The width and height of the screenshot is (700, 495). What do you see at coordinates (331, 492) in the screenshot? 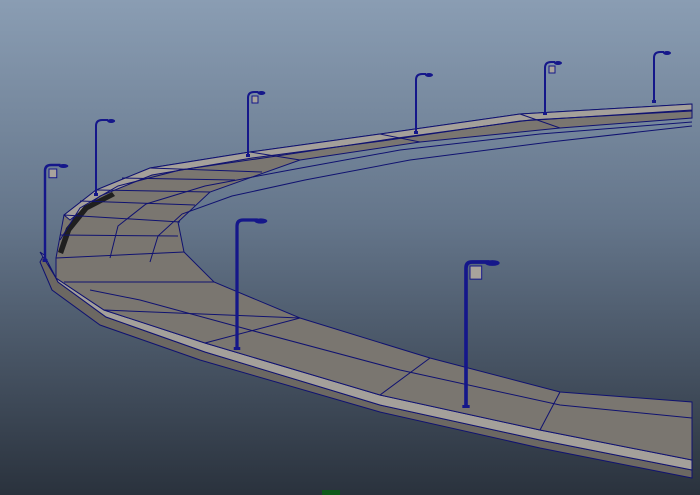
I see `viewport-origin-marker` at bounding box center [331, 492].